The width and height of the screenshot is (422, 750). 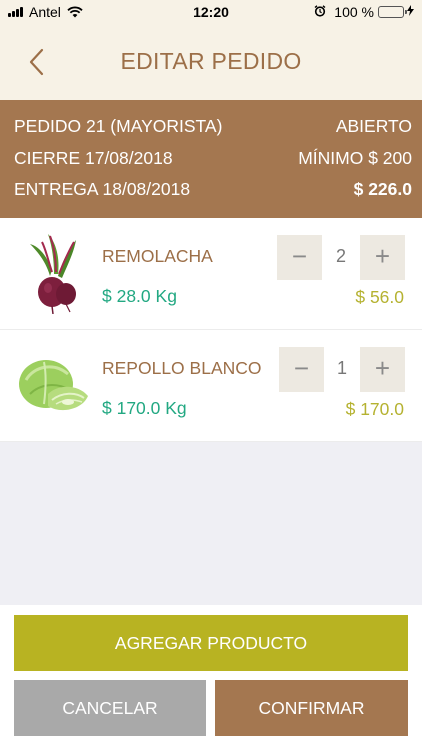 I want to click on order-row-delivery: ENTREGA 18/08/2018 $ 226.0, so click(x=213, y=189).